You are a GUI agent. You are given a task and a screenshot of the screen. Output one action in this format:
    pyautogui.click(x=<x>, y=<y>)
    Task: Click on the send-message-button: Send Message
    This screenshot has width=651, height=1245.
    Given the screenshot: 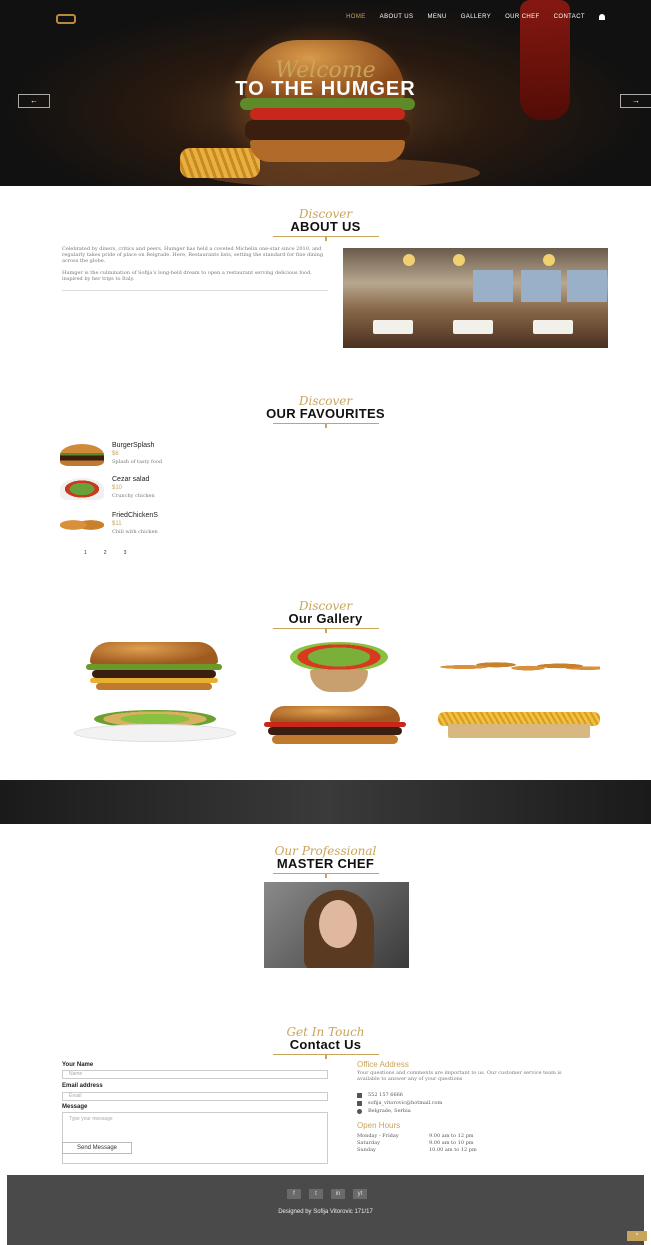 What is the action you would take?
    pyautogui.click(x=97, y=1148)
    